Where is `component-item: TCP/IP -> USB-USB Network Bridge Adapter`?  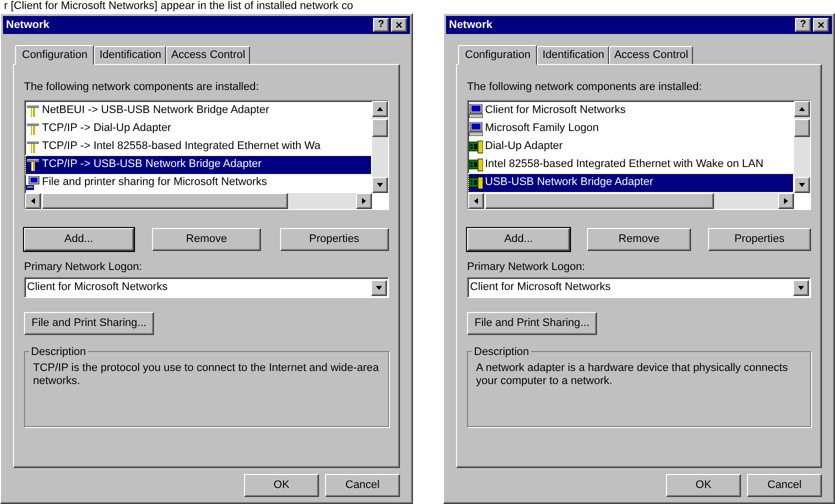
component-item: TCP/IP -> USB-USB Network Bridge Adapter is located at coordinates (198, 165).